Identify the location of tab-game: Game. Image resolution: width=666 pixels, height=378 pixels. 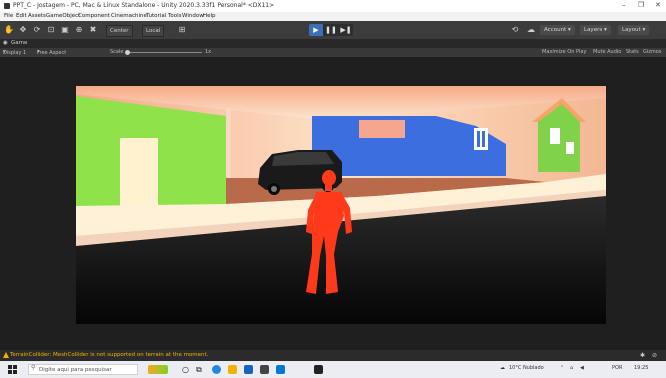
(19, 43).